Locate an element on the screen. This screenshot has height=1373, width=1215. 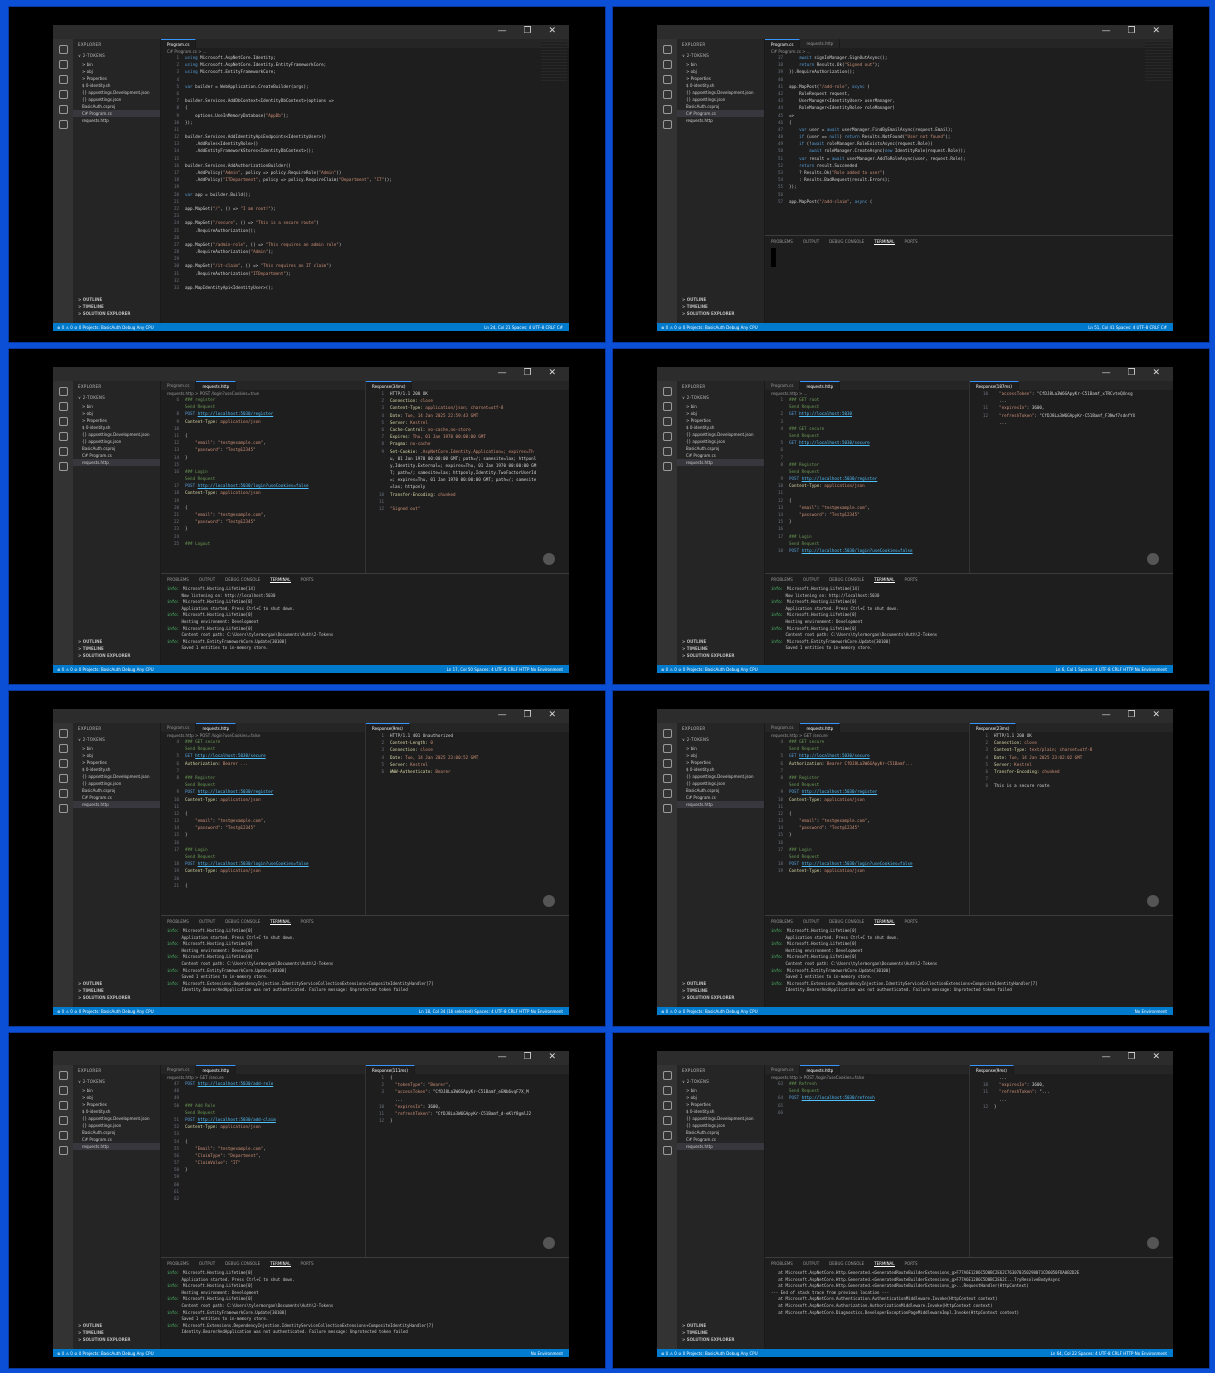
panel-tab: DEBUG CONSOLE is located at coordinates (242, 922).